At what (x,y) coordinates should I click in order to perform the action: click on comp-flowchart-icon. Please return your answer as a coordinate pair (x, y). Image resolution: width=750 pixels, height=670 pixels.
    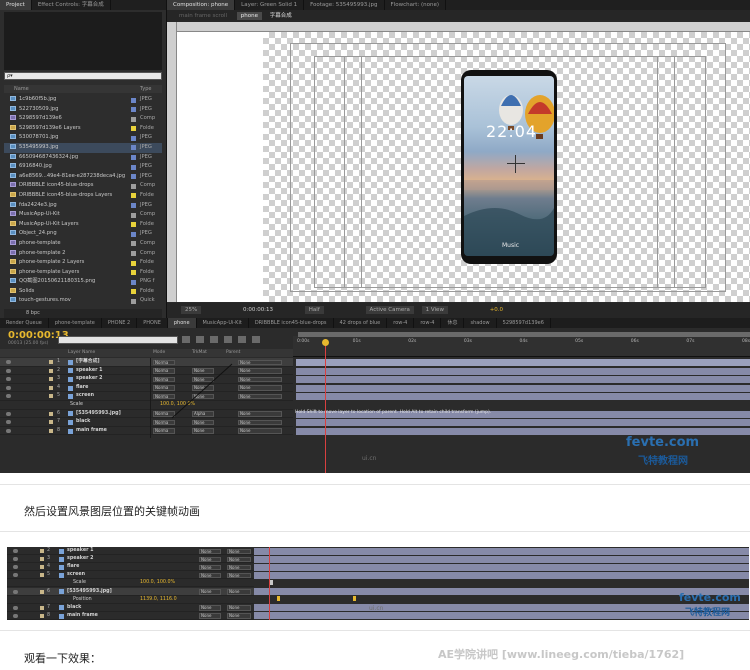
    Looking at the image, I should click on (186, 339).